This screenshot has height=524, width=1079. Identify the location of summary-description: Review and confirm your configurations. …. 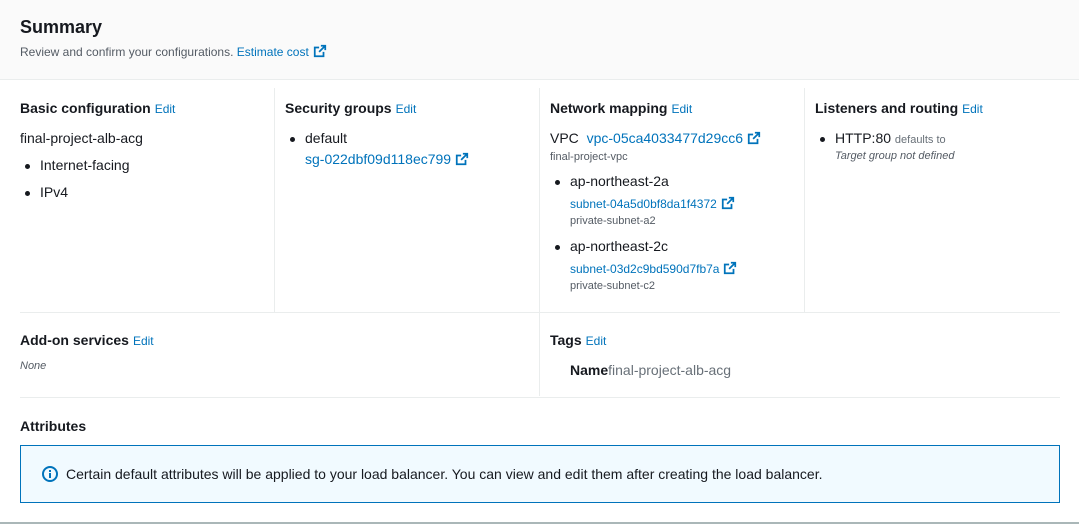
(173, 51).